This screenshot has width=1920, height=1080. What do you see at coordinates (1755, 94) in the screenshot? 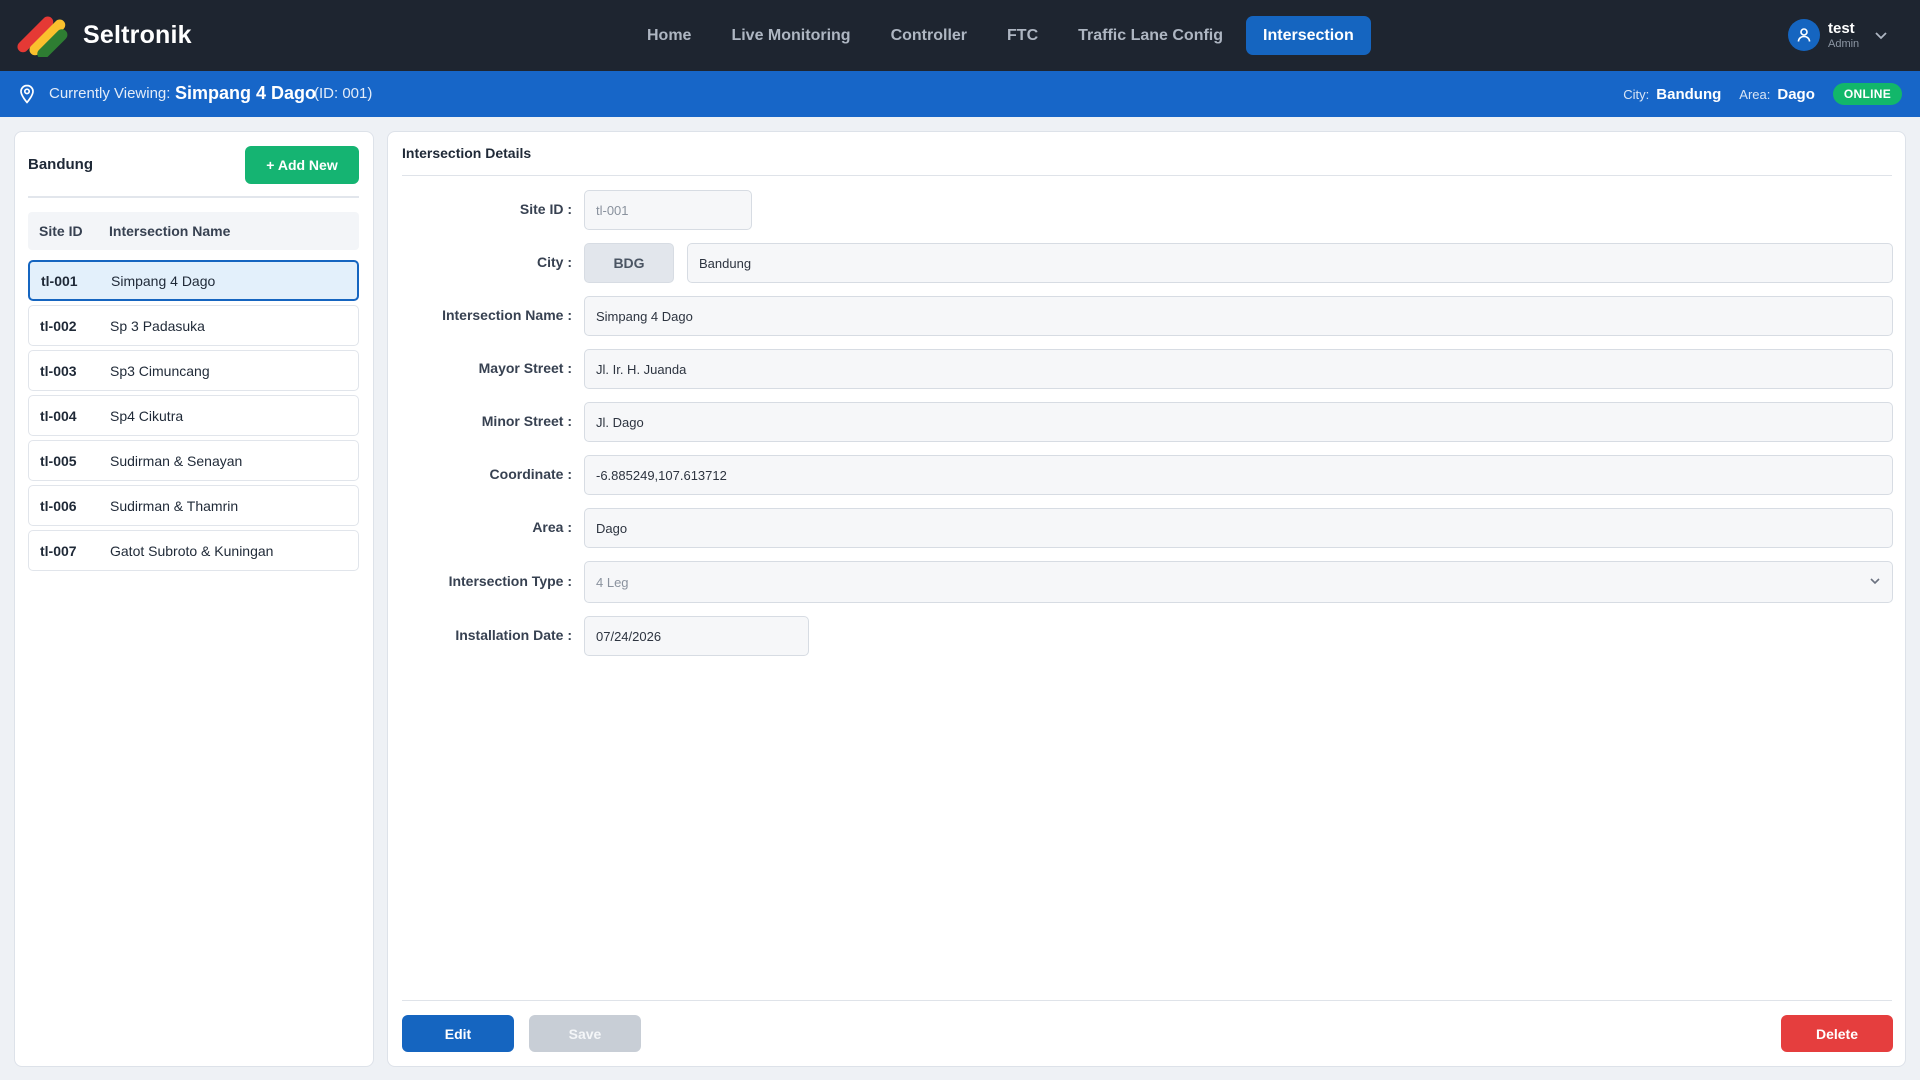
I see `area-key: Area:` at bounding box center [1755, 94].